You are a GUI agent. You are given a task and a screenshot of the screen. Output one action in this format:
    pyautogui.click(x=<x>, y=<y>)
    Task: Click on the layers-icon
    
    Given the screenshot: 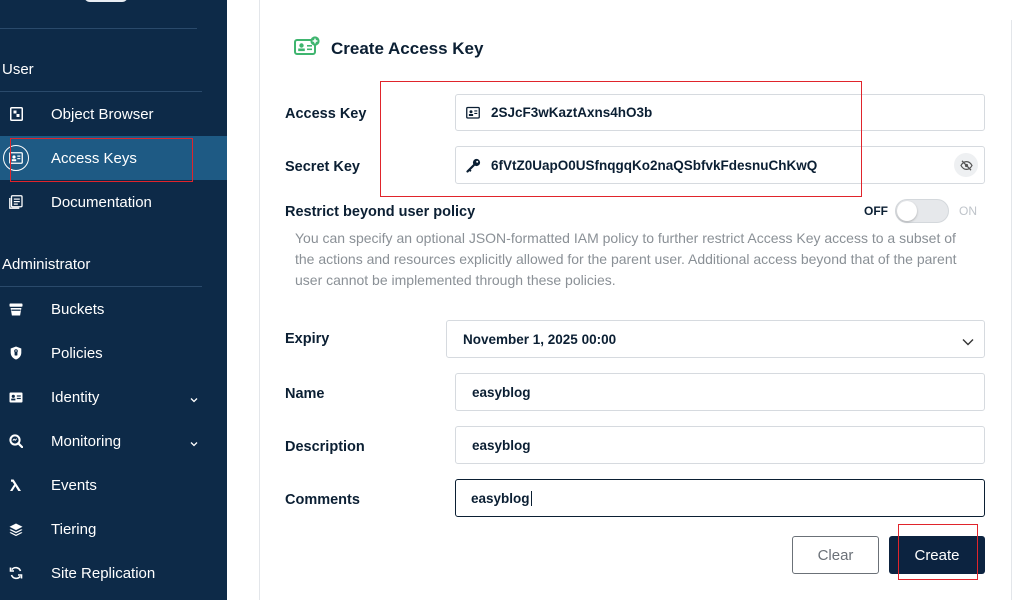 What is the action you would take?
    pyautogui.click(x=16, y=529)
    